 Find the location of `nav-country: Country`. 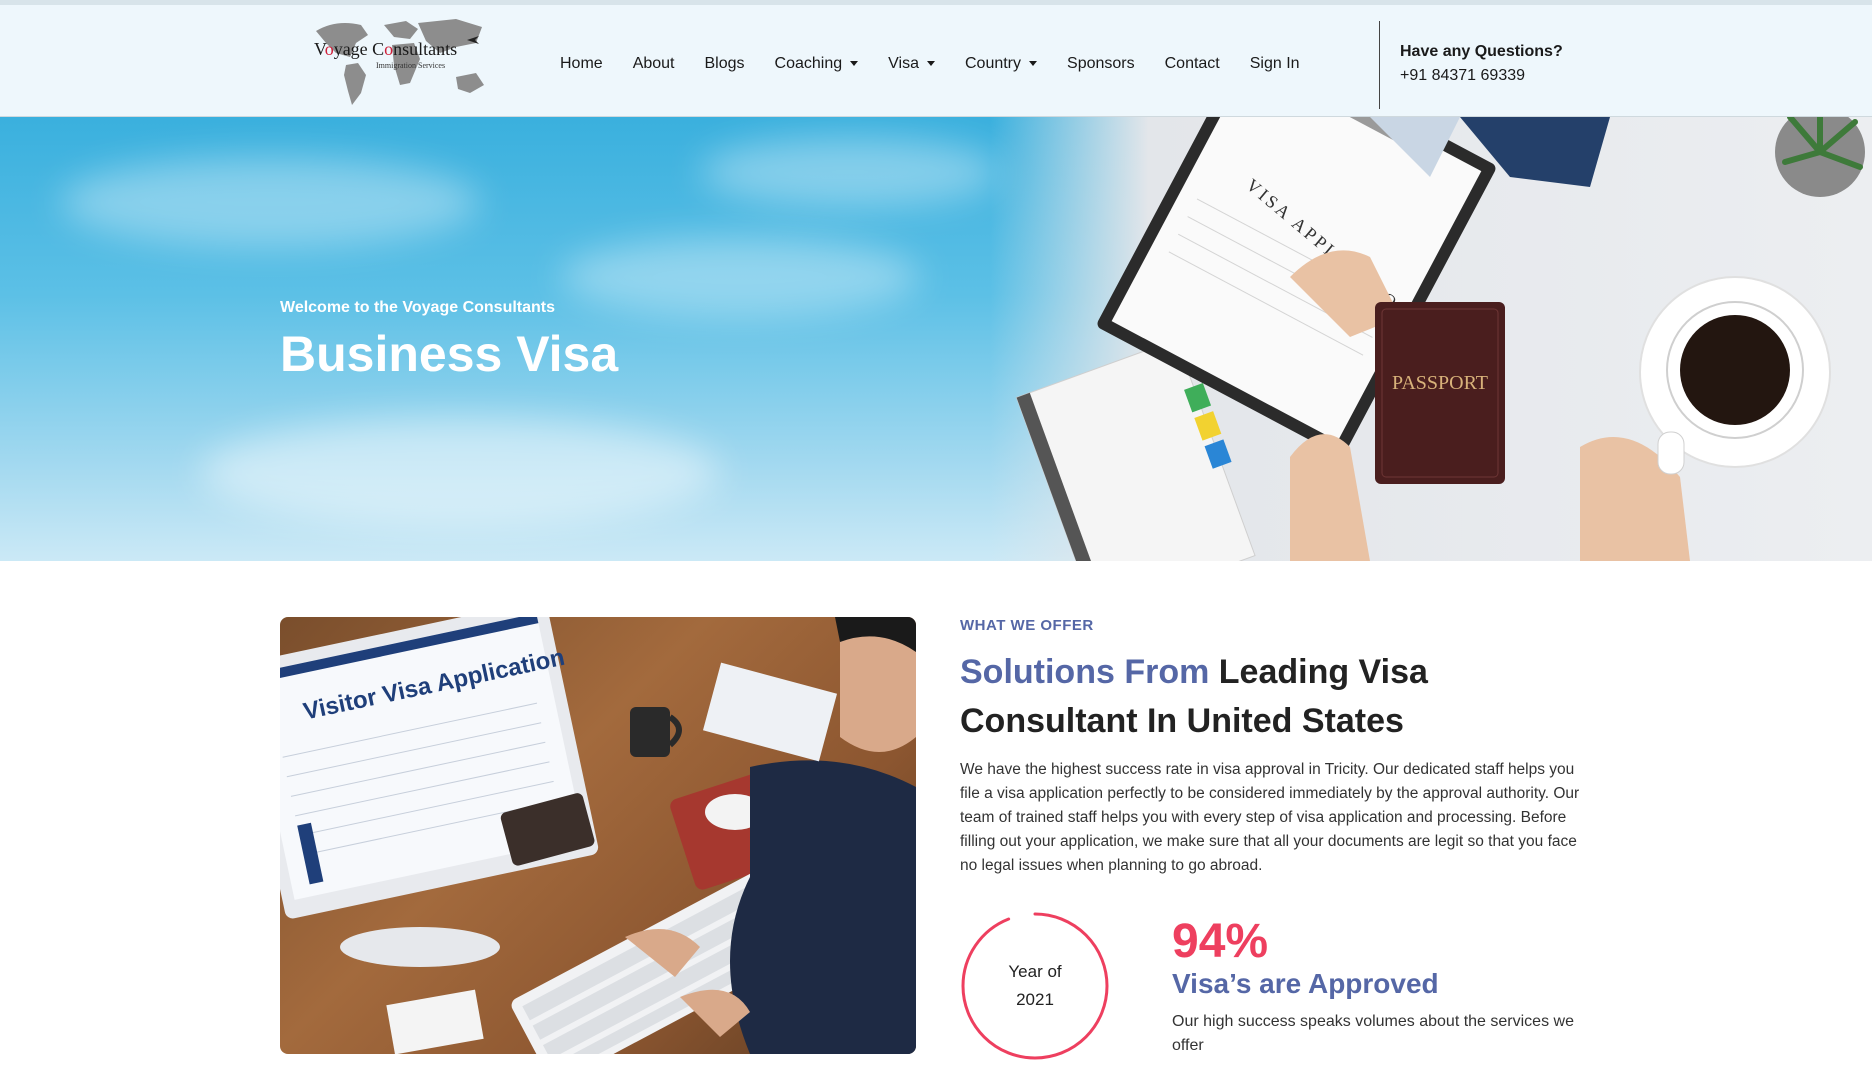

nav-country: Country is located at coordinates (1001, 64).